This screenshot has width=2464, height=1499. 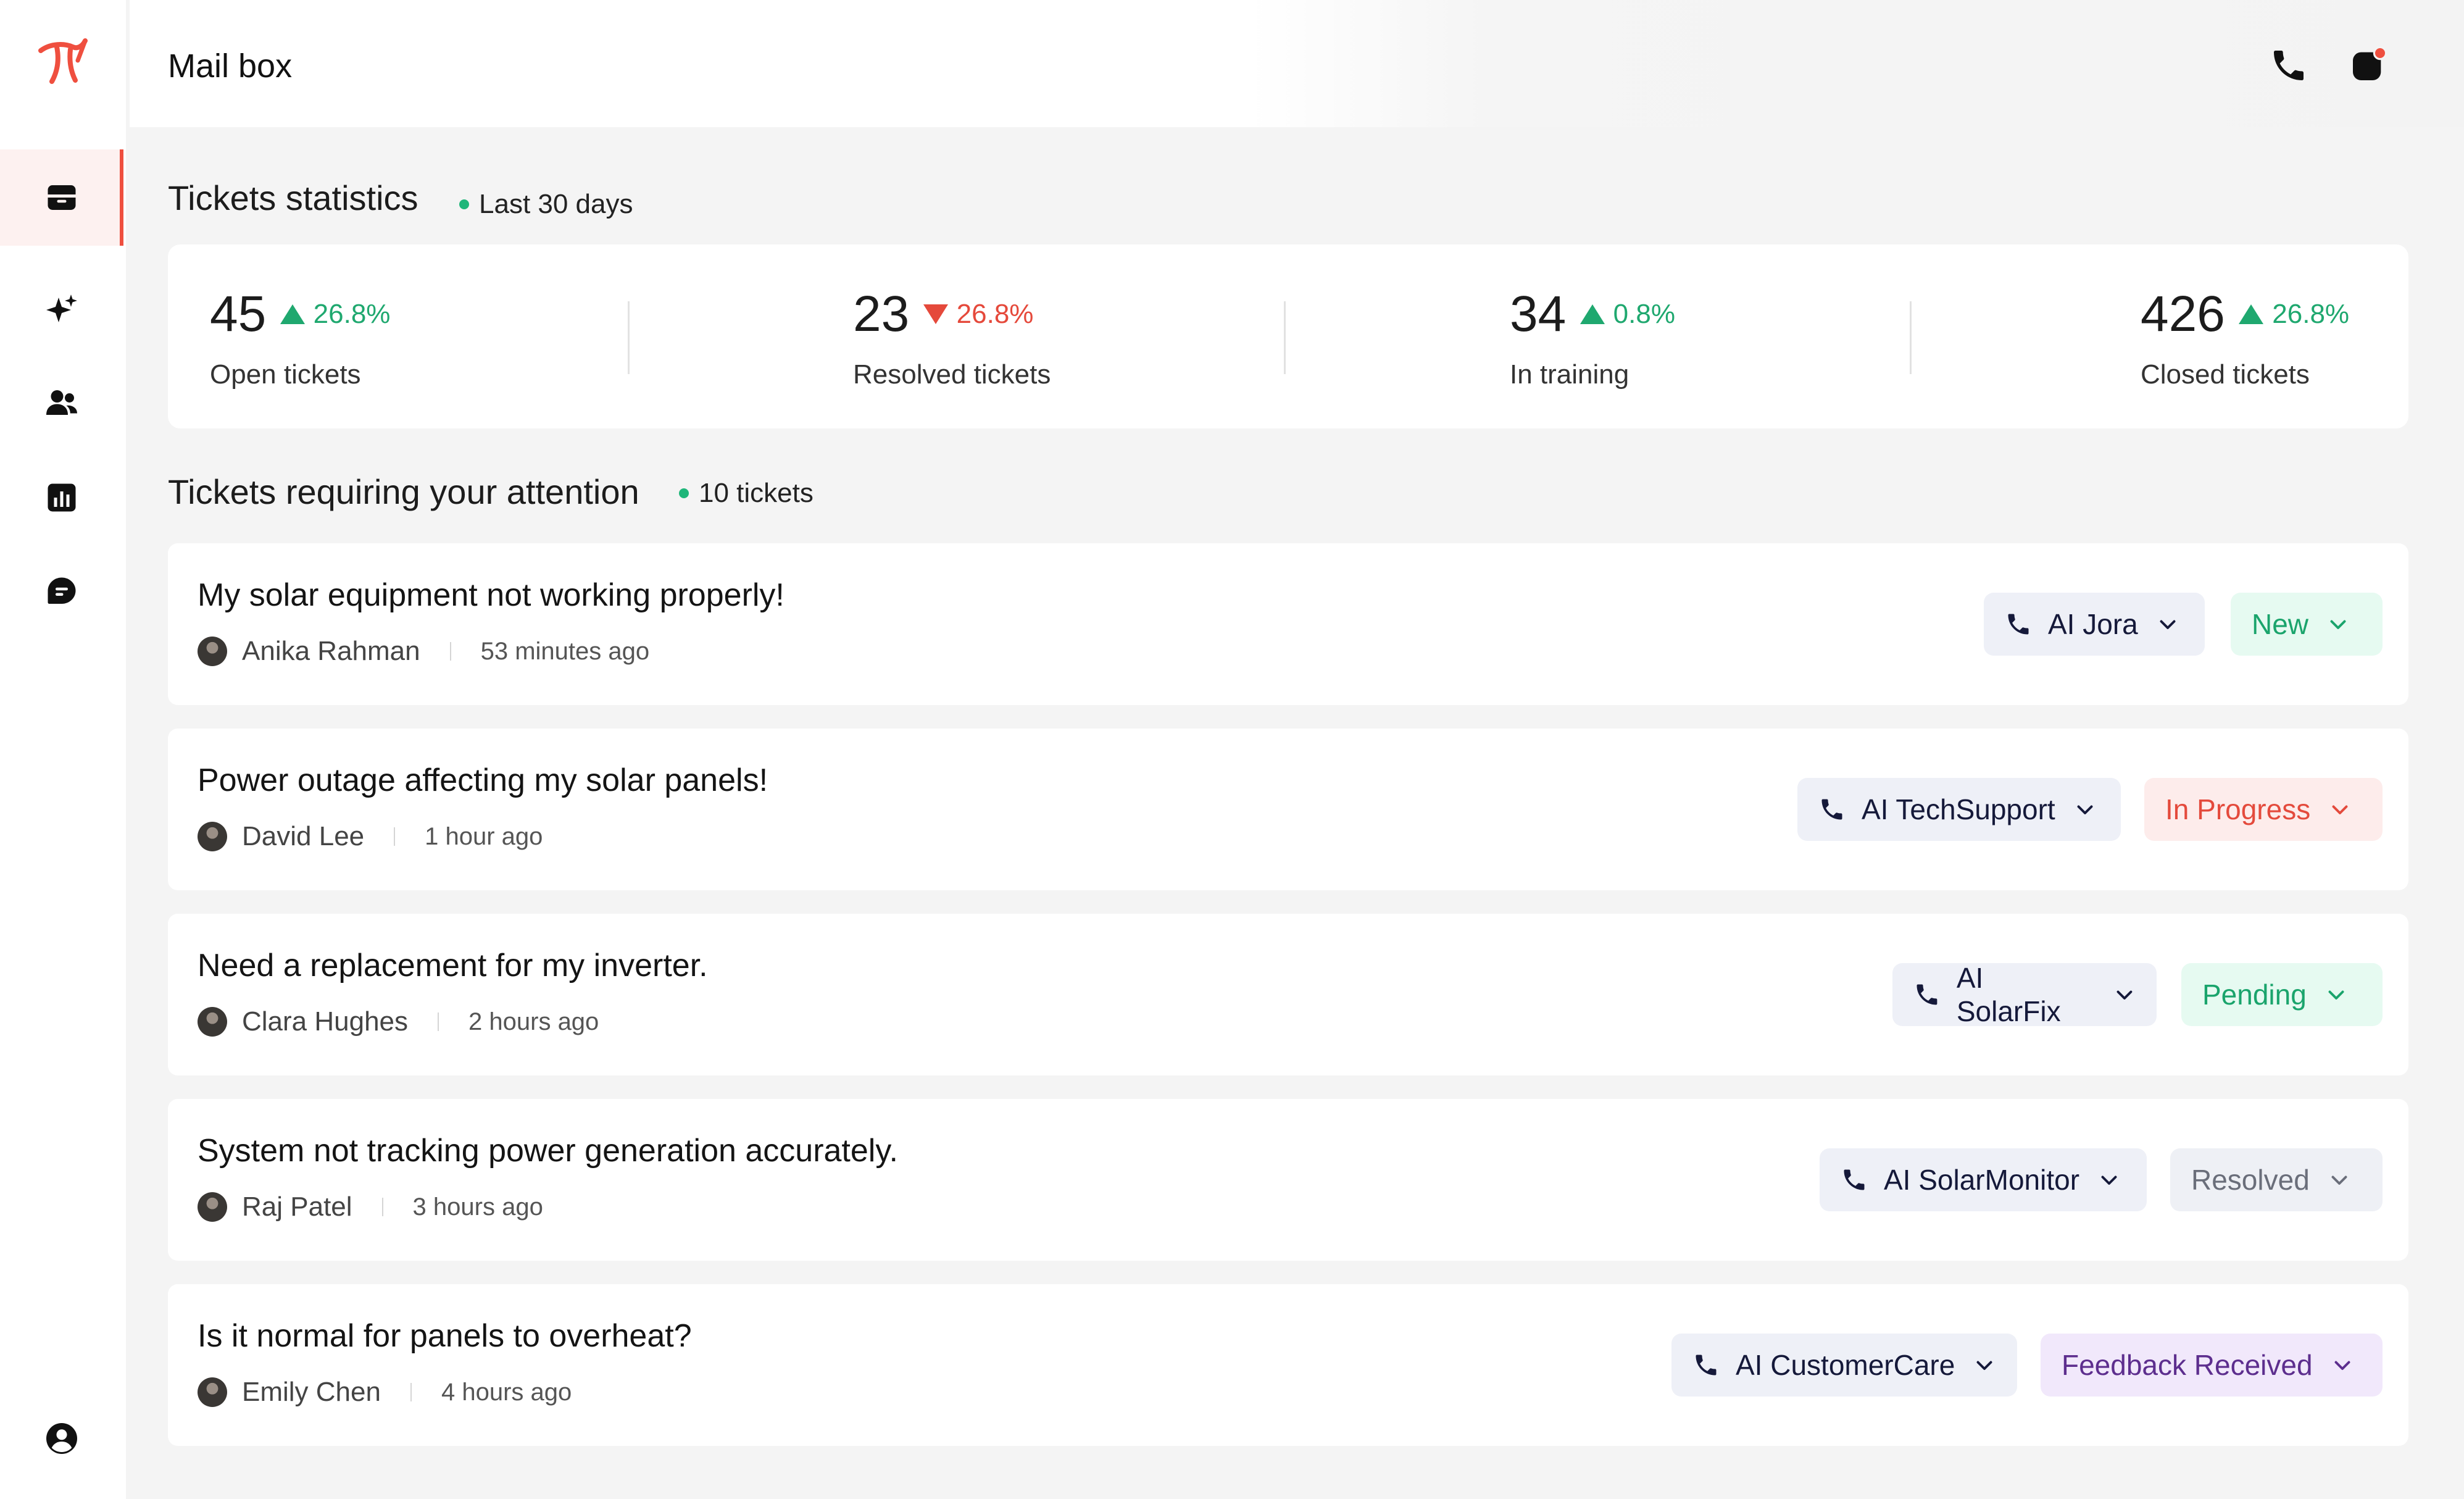 I want to click on agent-dropdown: AI SolarMonitor, so click(x=1983, y=1179).